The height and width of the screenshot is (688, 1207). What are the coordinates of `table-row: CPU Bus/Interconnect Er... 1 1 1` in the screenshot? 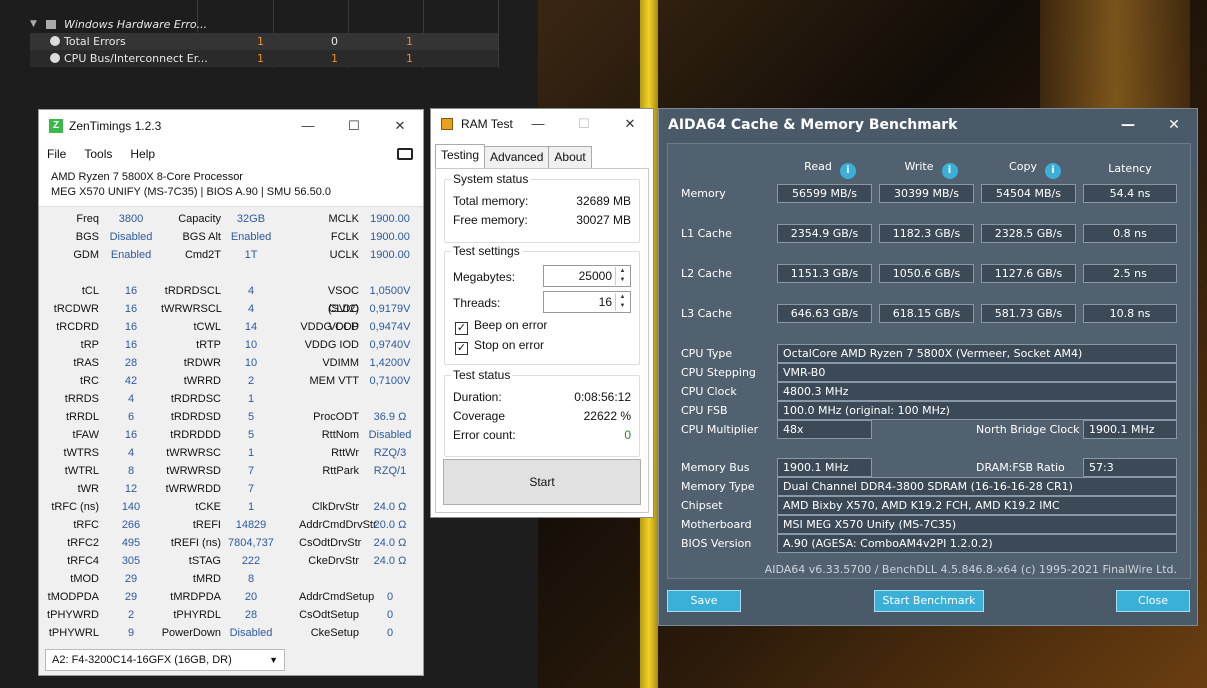 It's located at (264, 58).